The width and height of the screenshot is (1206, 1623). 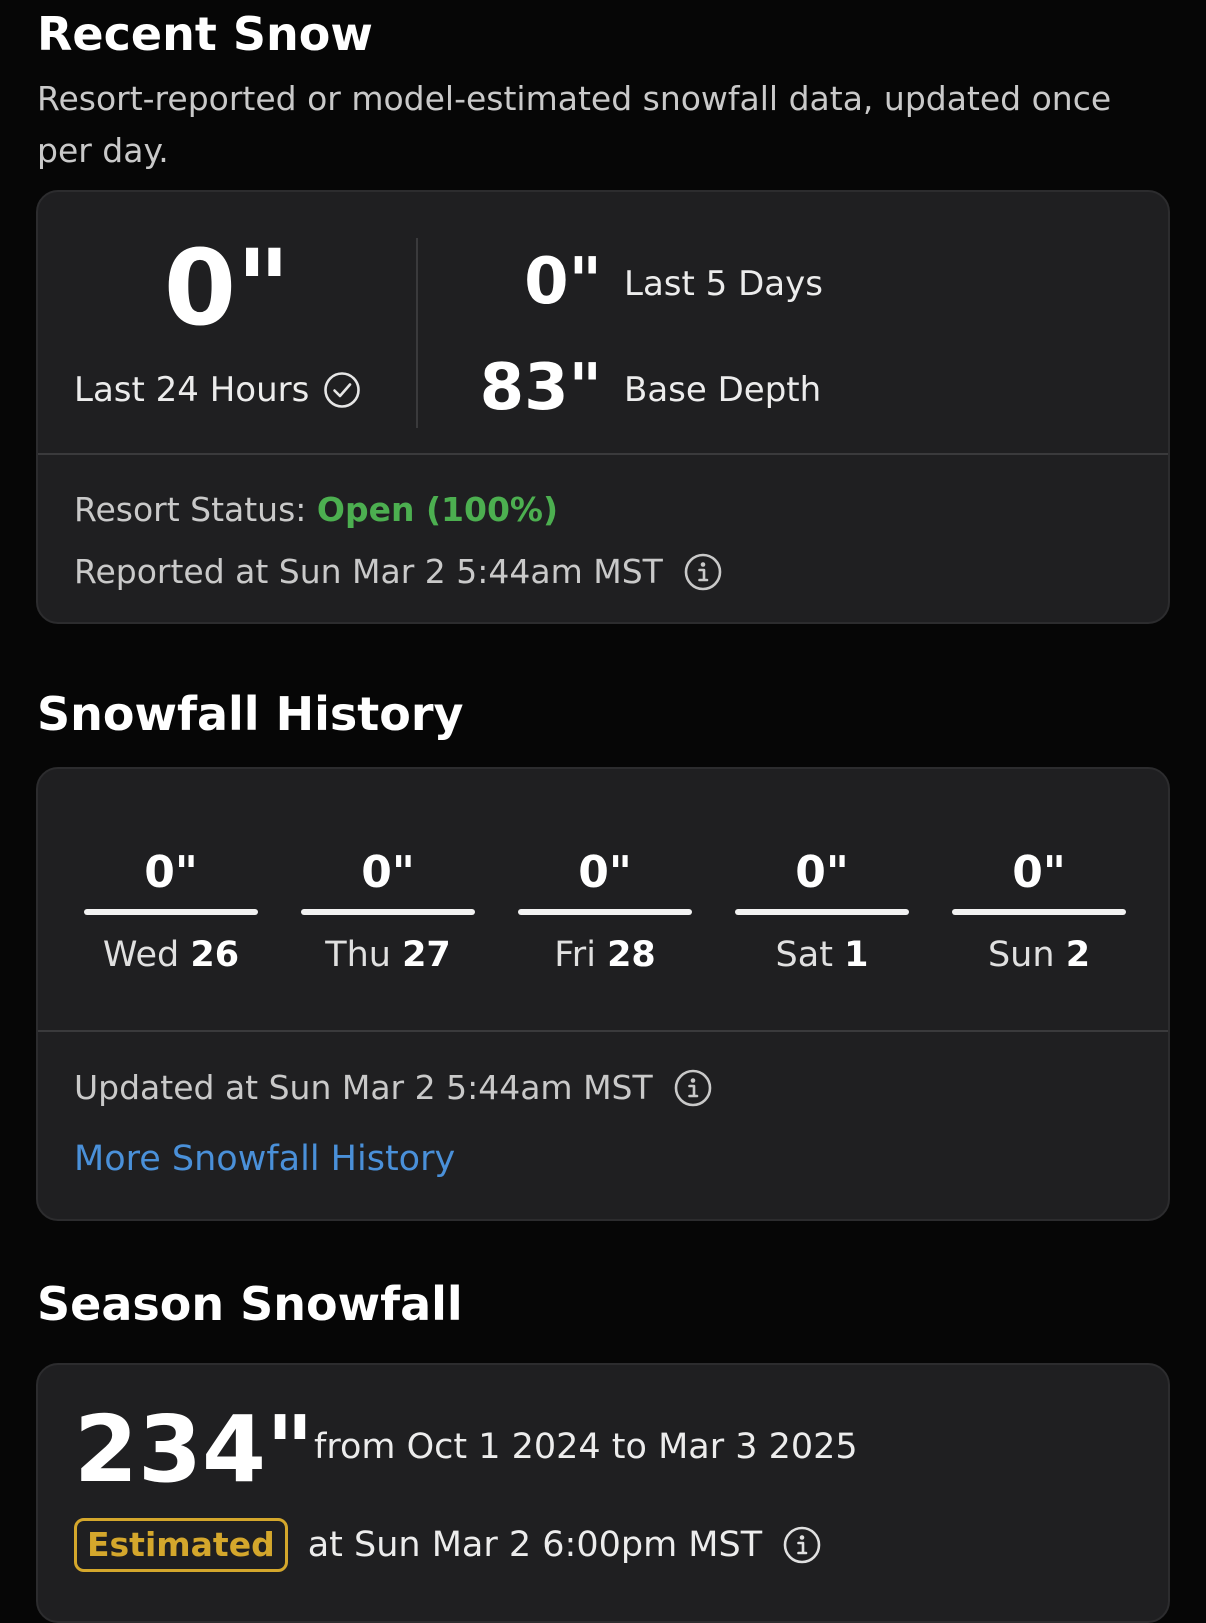 What do you see at coordinates (205, 34) in the screenshot?
I see `recent-snow-title: Recent Snow` at bounding box center [205, 34].